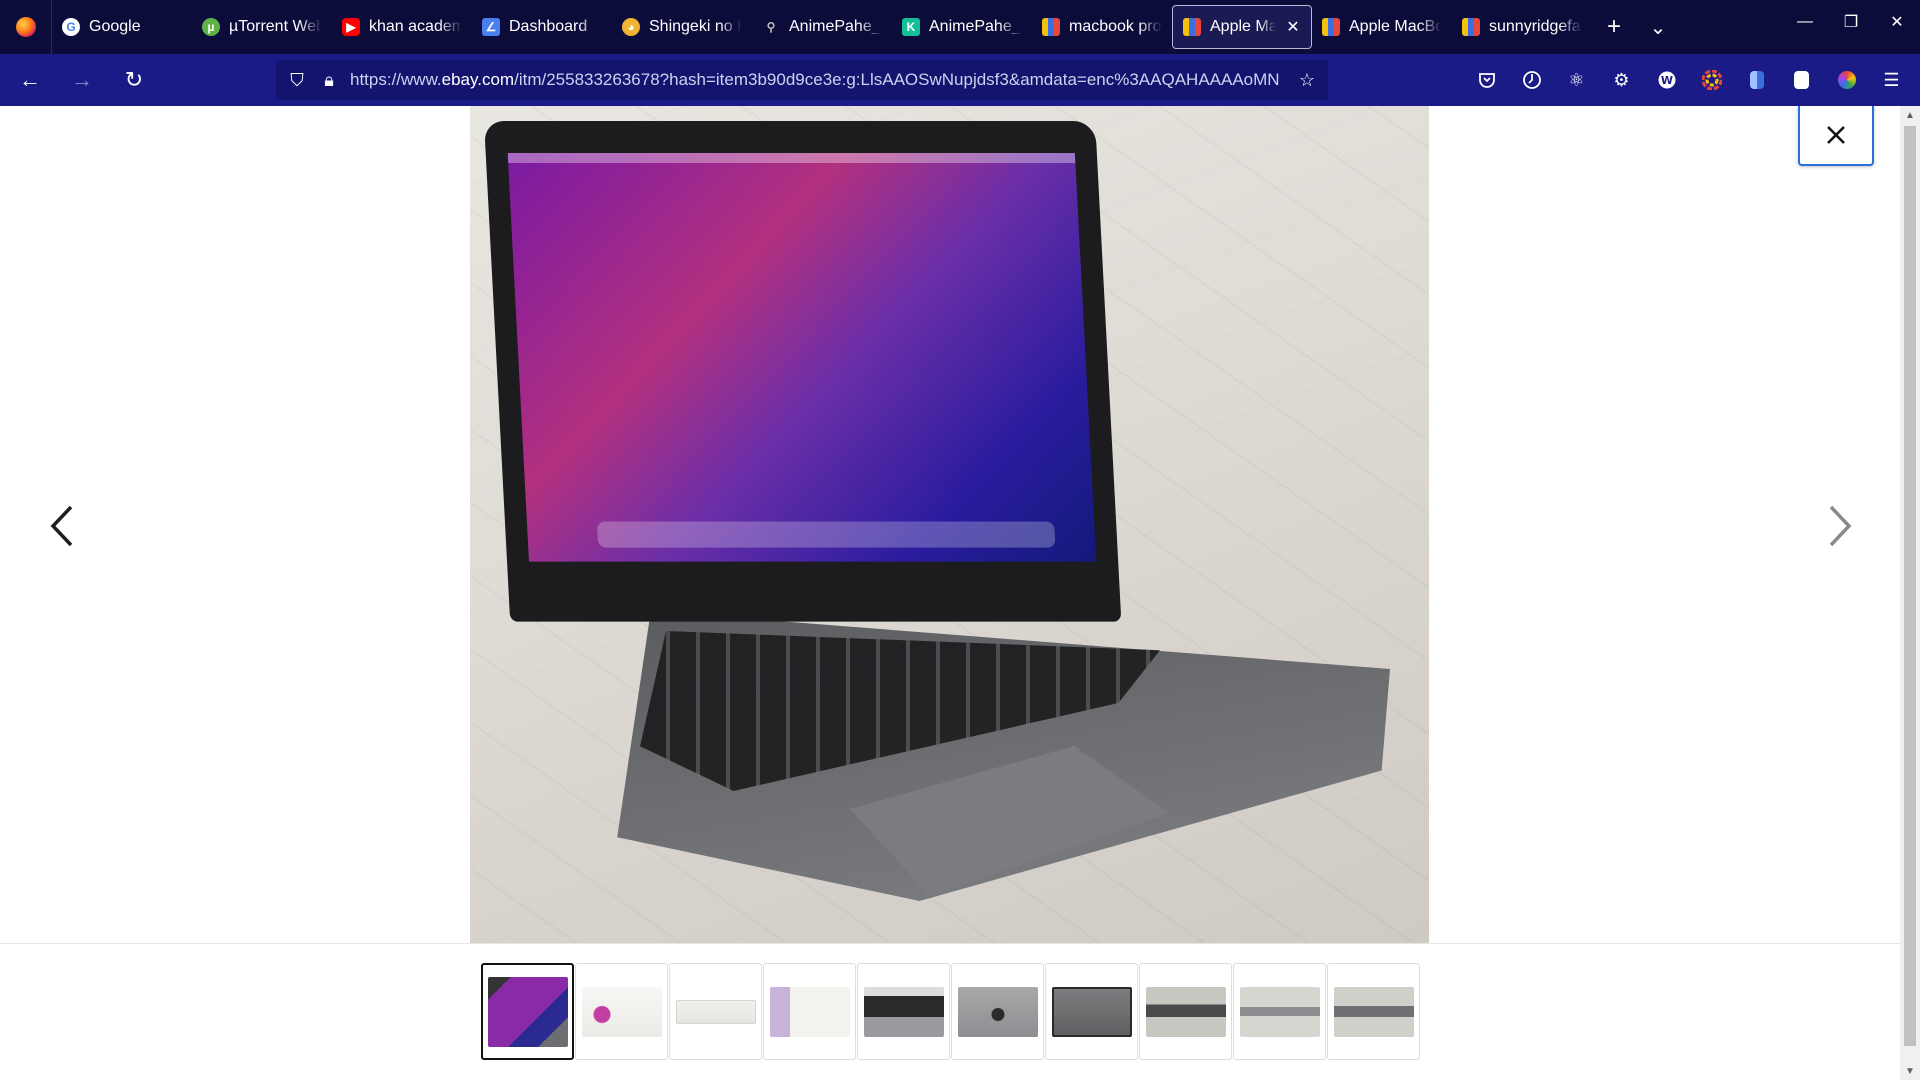 The image size is (1920, 1080). I want to click on gear-extension-icon: ⚙, so click(1621, 80).